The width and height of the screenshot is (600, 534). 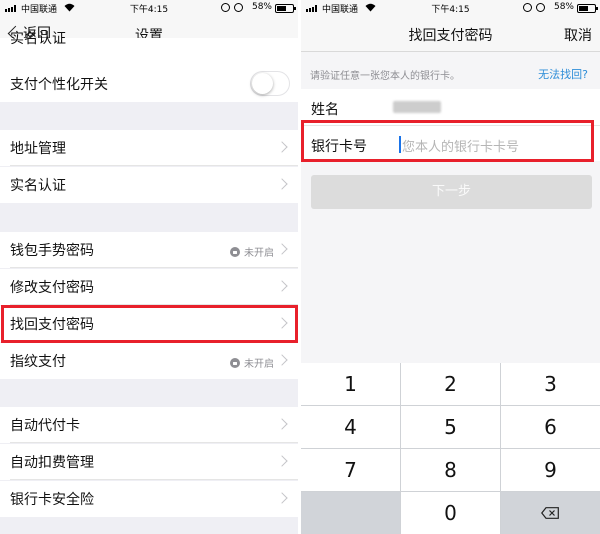 I want to click on settings-item-label: 地址管理, so click(x=38, y=149).